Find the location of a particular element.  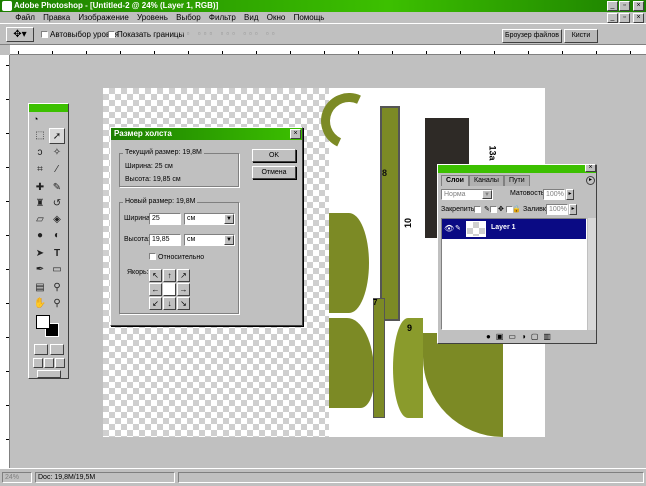

menu-layer: Уровень is located at coordinates (152, 17).